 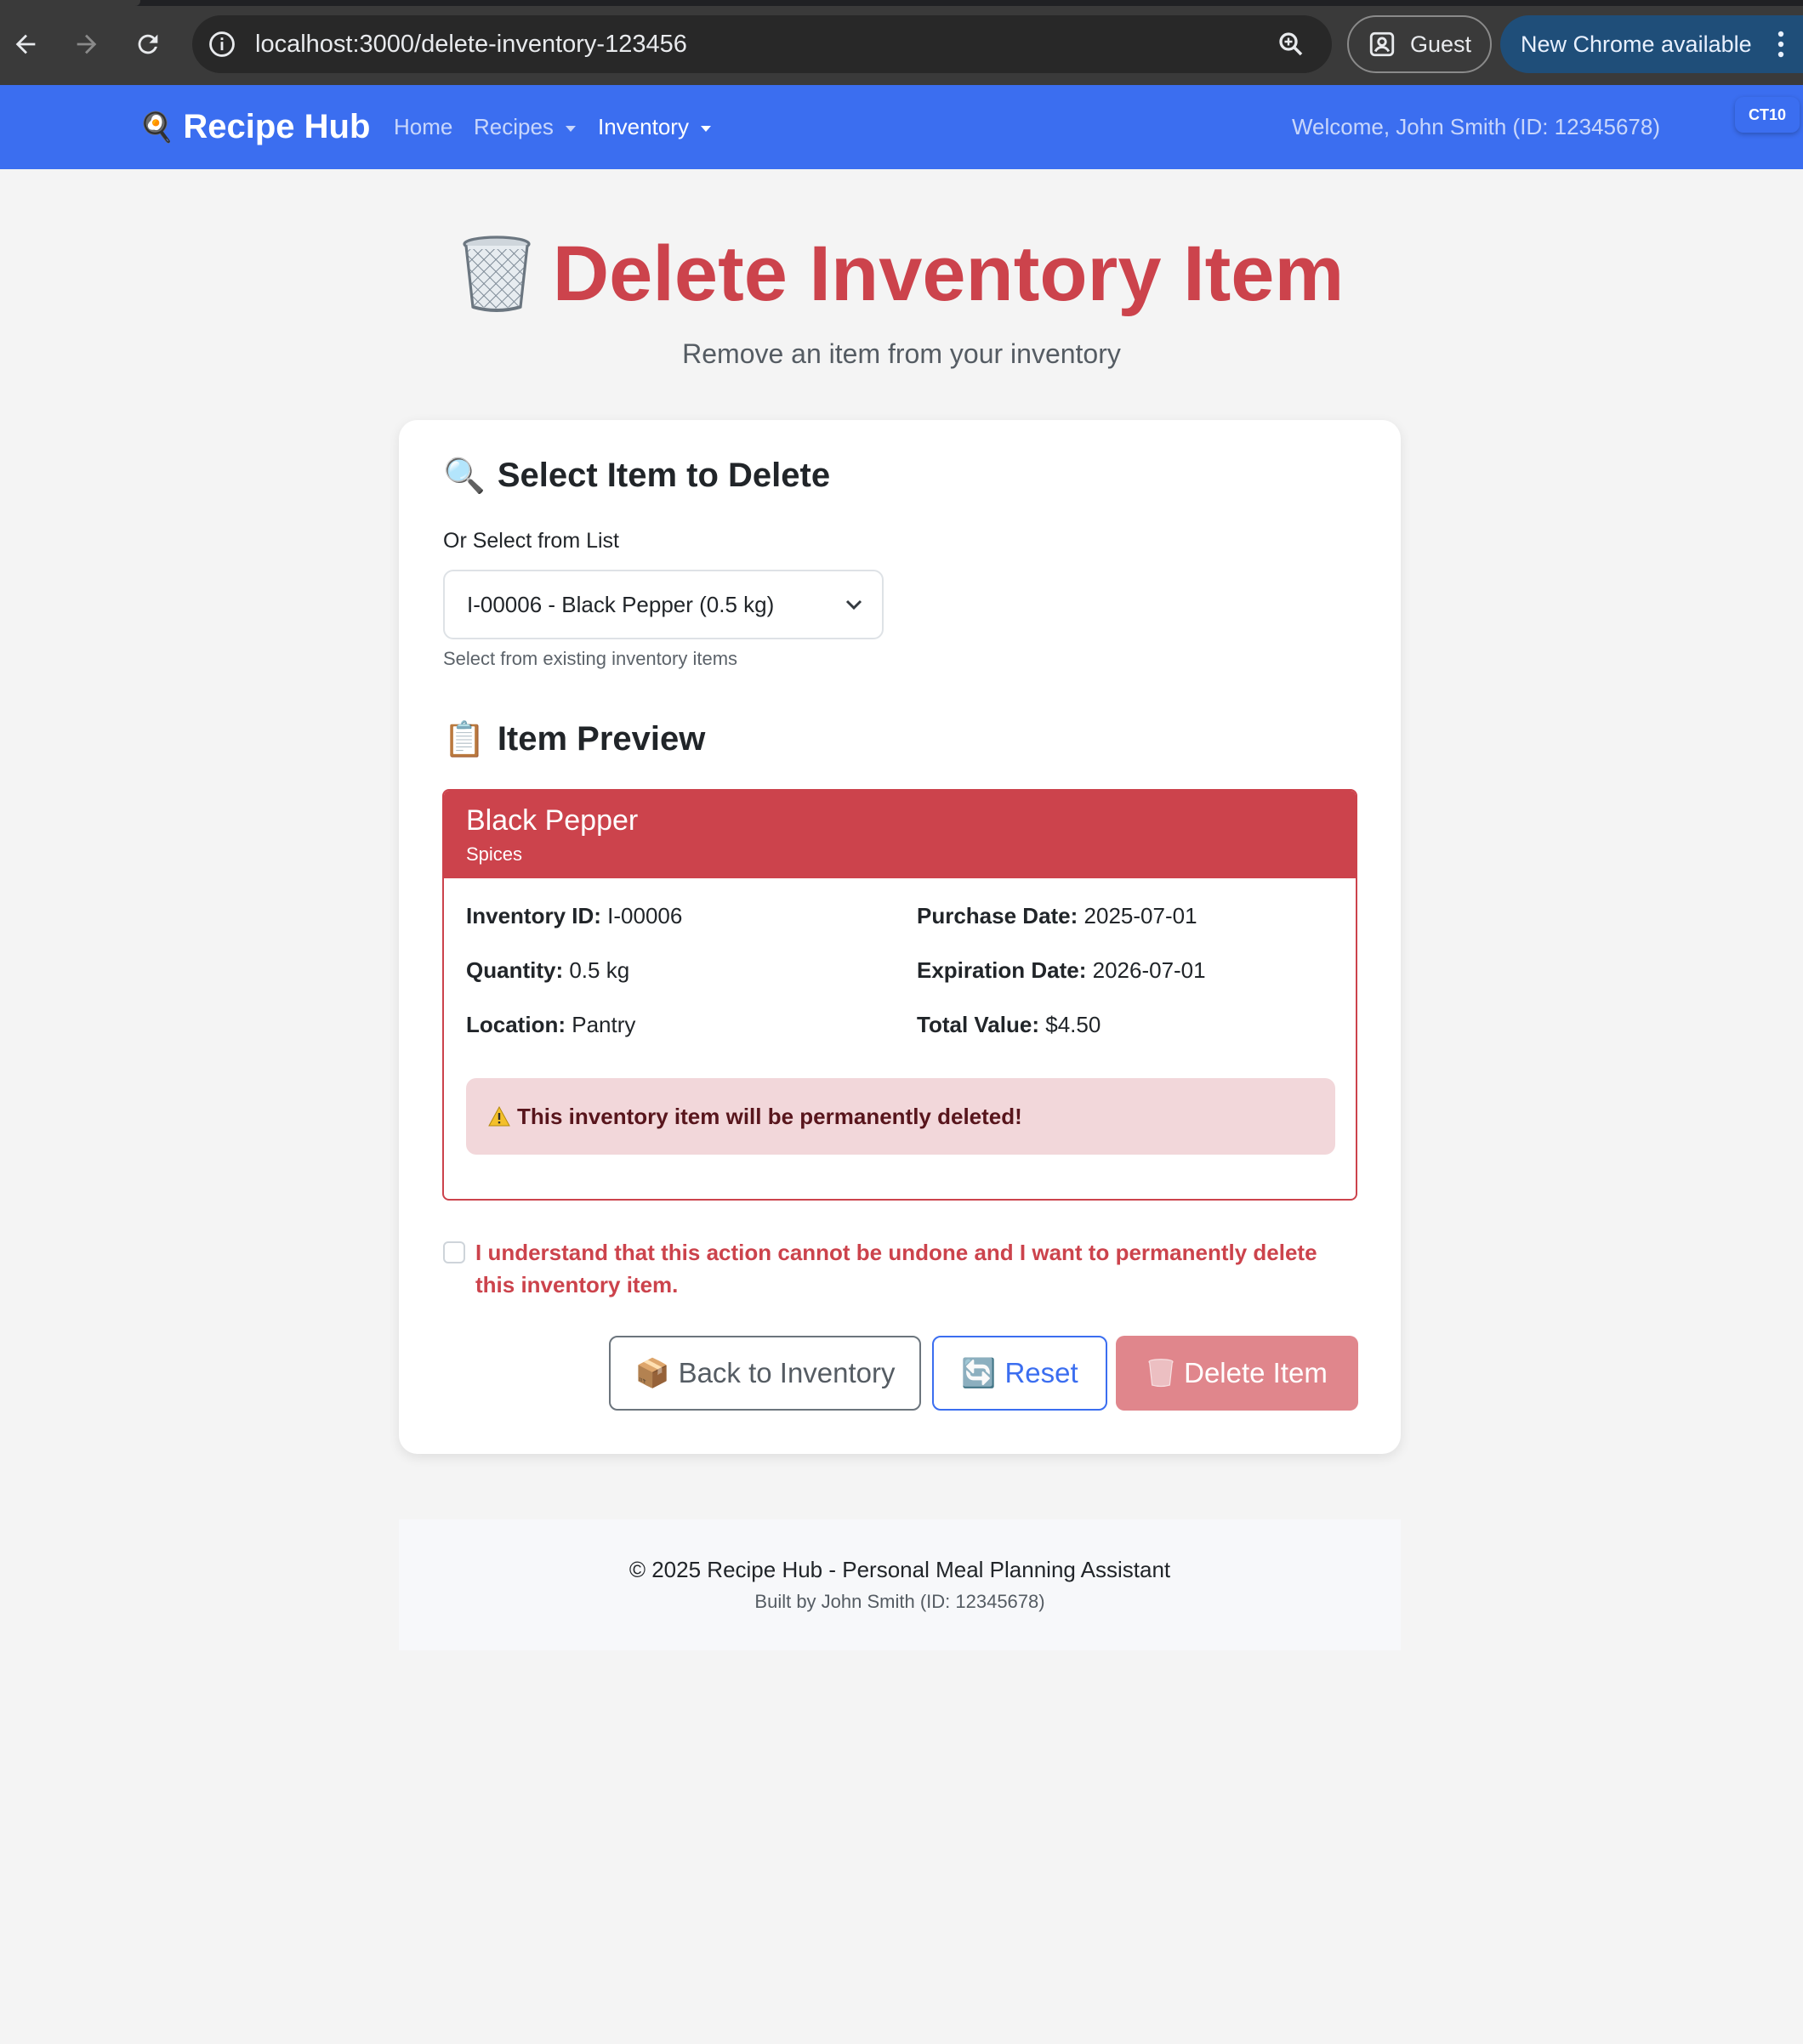 What do you see at coordinates (70, 3) in the screenshot?
I see `active-tab-edge` at bounding box center [70, 3].